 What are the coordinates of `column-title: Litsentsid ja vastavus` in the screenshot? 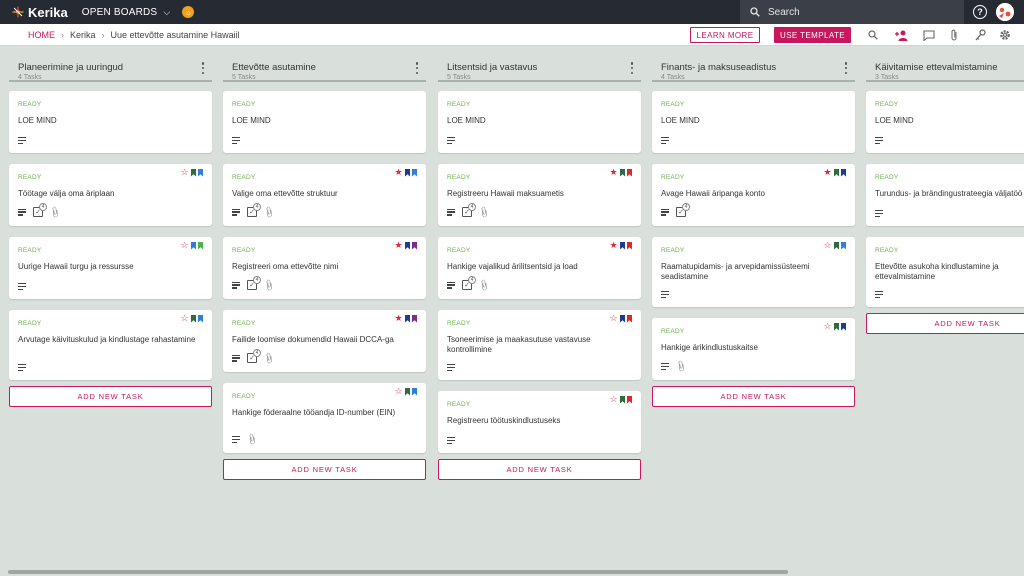 It's located at (544, 64).